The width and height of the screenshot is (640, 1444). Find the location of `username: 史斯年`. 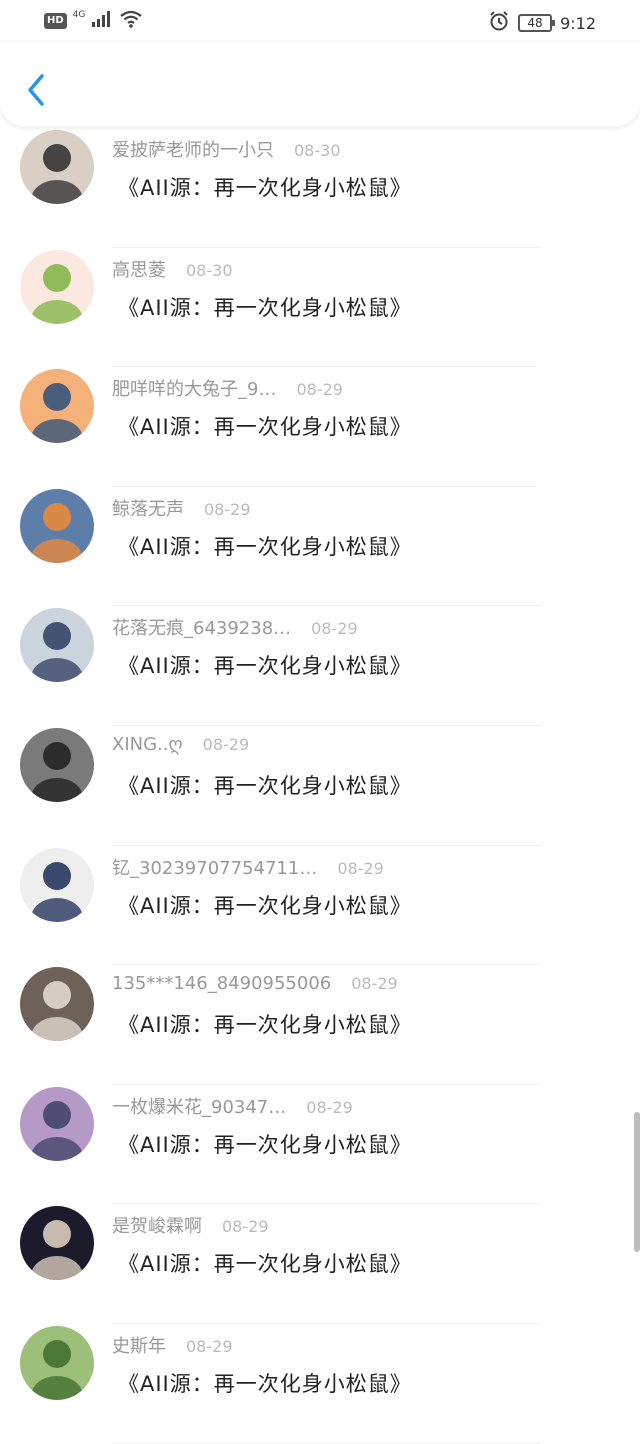

username: 史斯年 is located at coordinates (139, 1345).